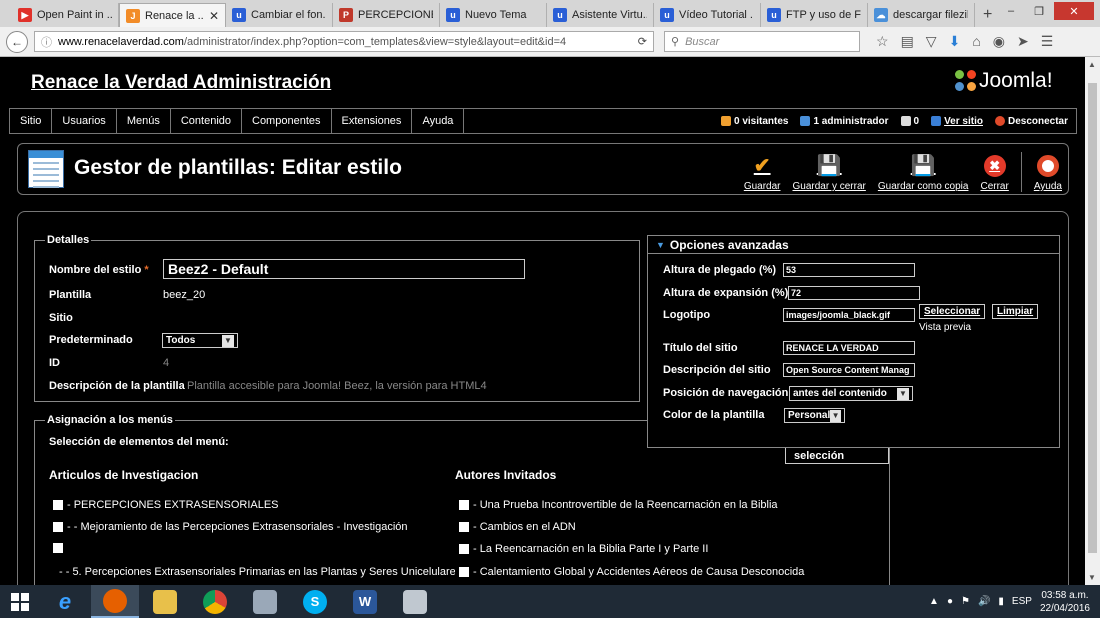 Image resolution: width=1100 pixels, height=618 pixels. What do you see at coordinates (372, 121) in the screenshot?
I see `menu-item: Extensiones` at bounding box center [372, 121].